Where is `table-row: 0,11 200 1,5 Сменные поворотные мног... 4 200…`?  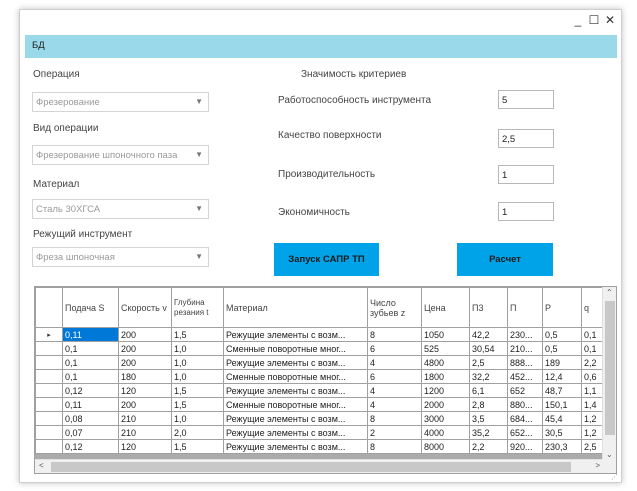
table-row: 0,11 200 1,5 Сменные поворотные мног... 4 200… is located at coordinates (325, 404).